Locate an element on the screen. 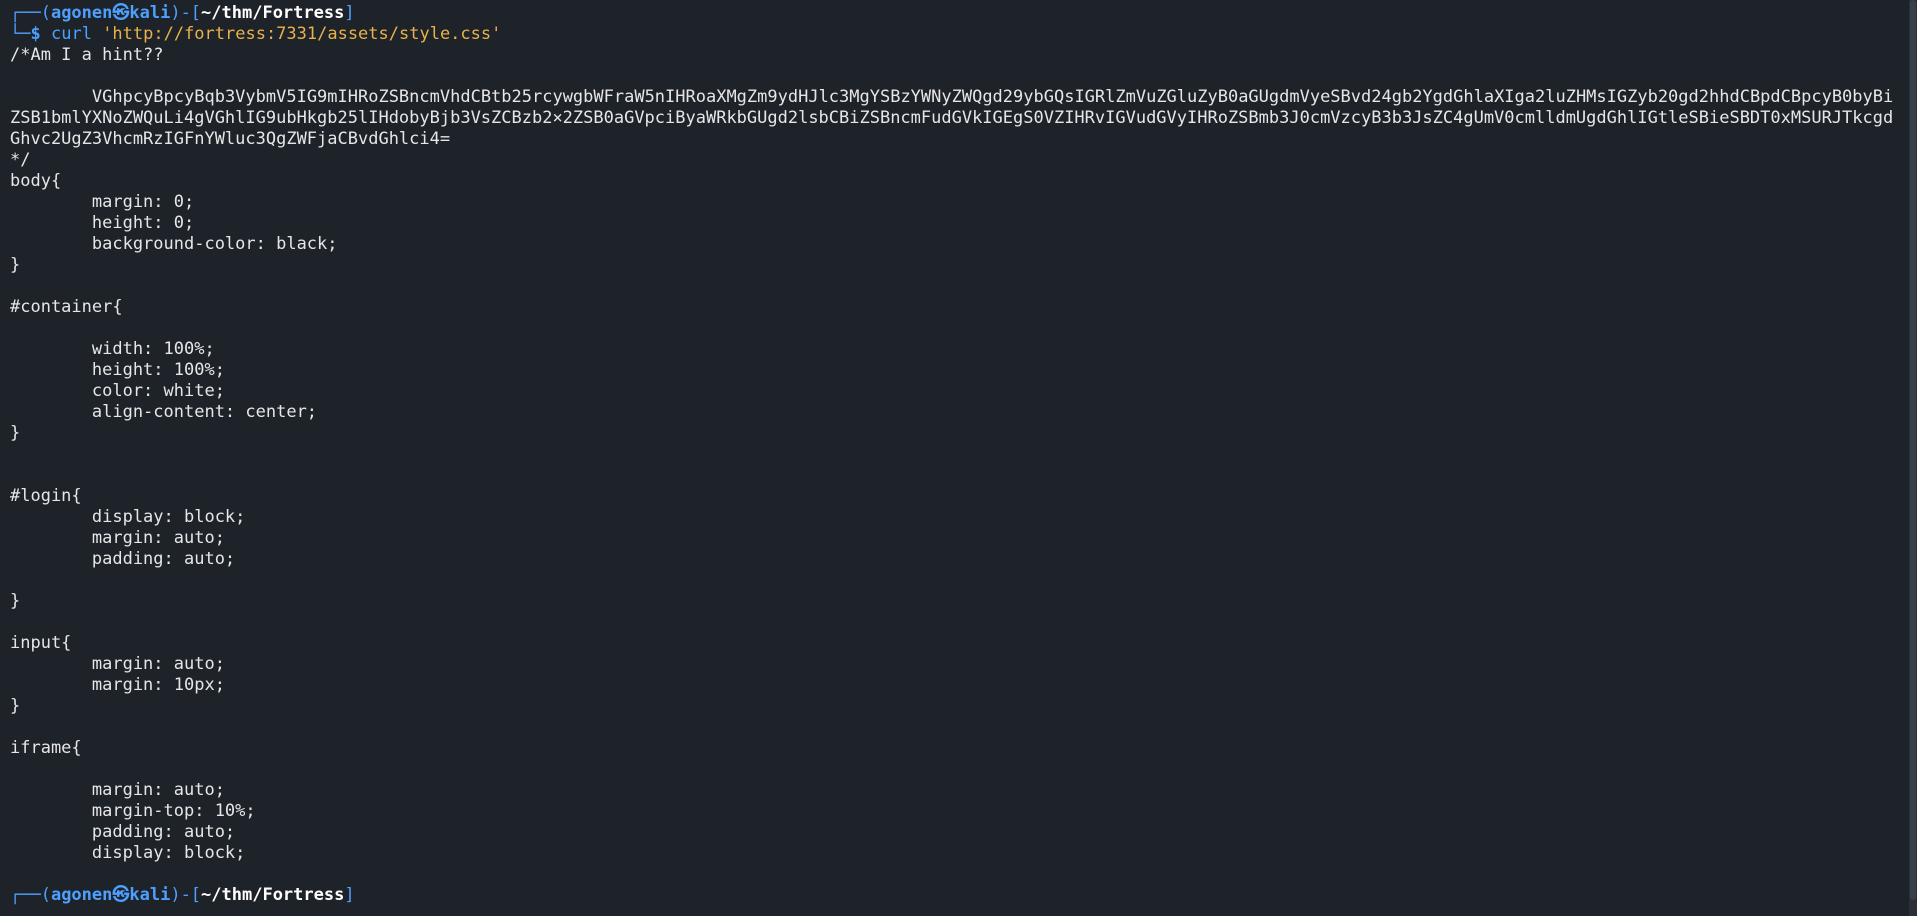 This screenshot has width=1917, height=916. output-line: #container{ is located at coordinates (66, 307).